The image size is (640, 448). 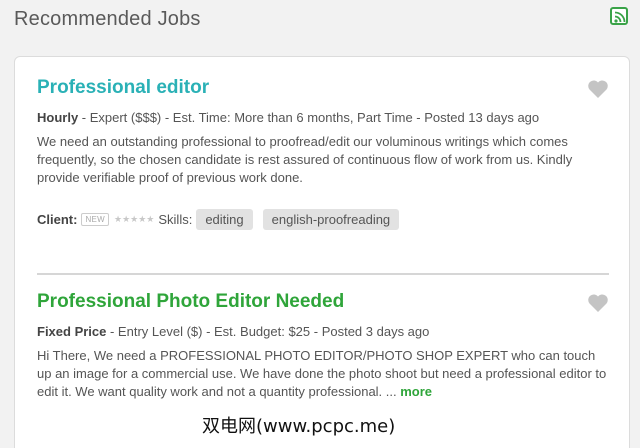 I want to click on divider, so click(x=323, y=274).